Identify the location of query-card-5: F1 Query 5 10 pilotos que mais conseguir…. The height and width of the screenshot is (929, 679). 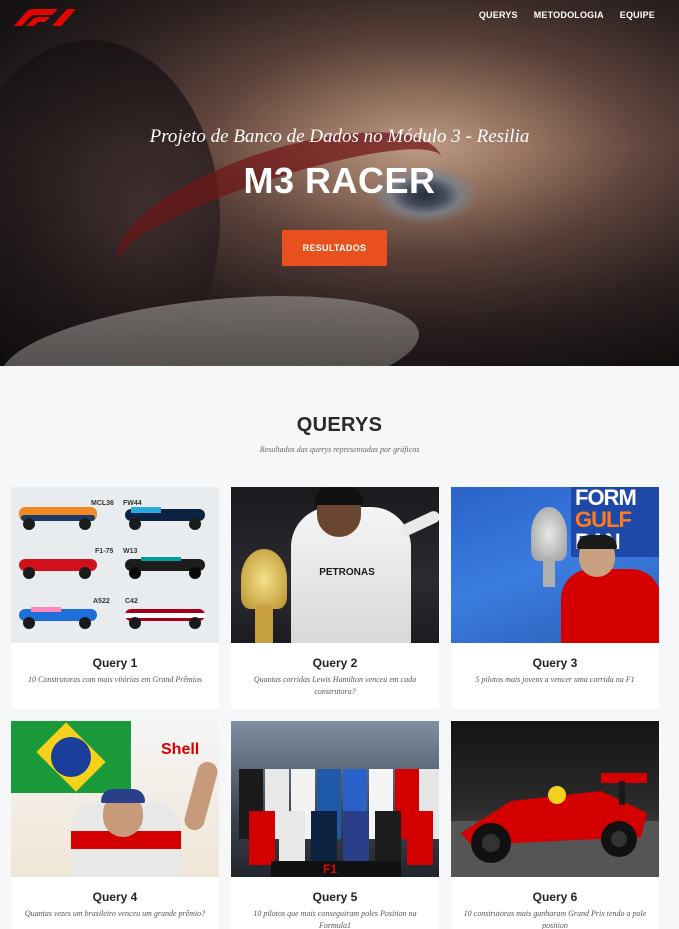
(335, 825).